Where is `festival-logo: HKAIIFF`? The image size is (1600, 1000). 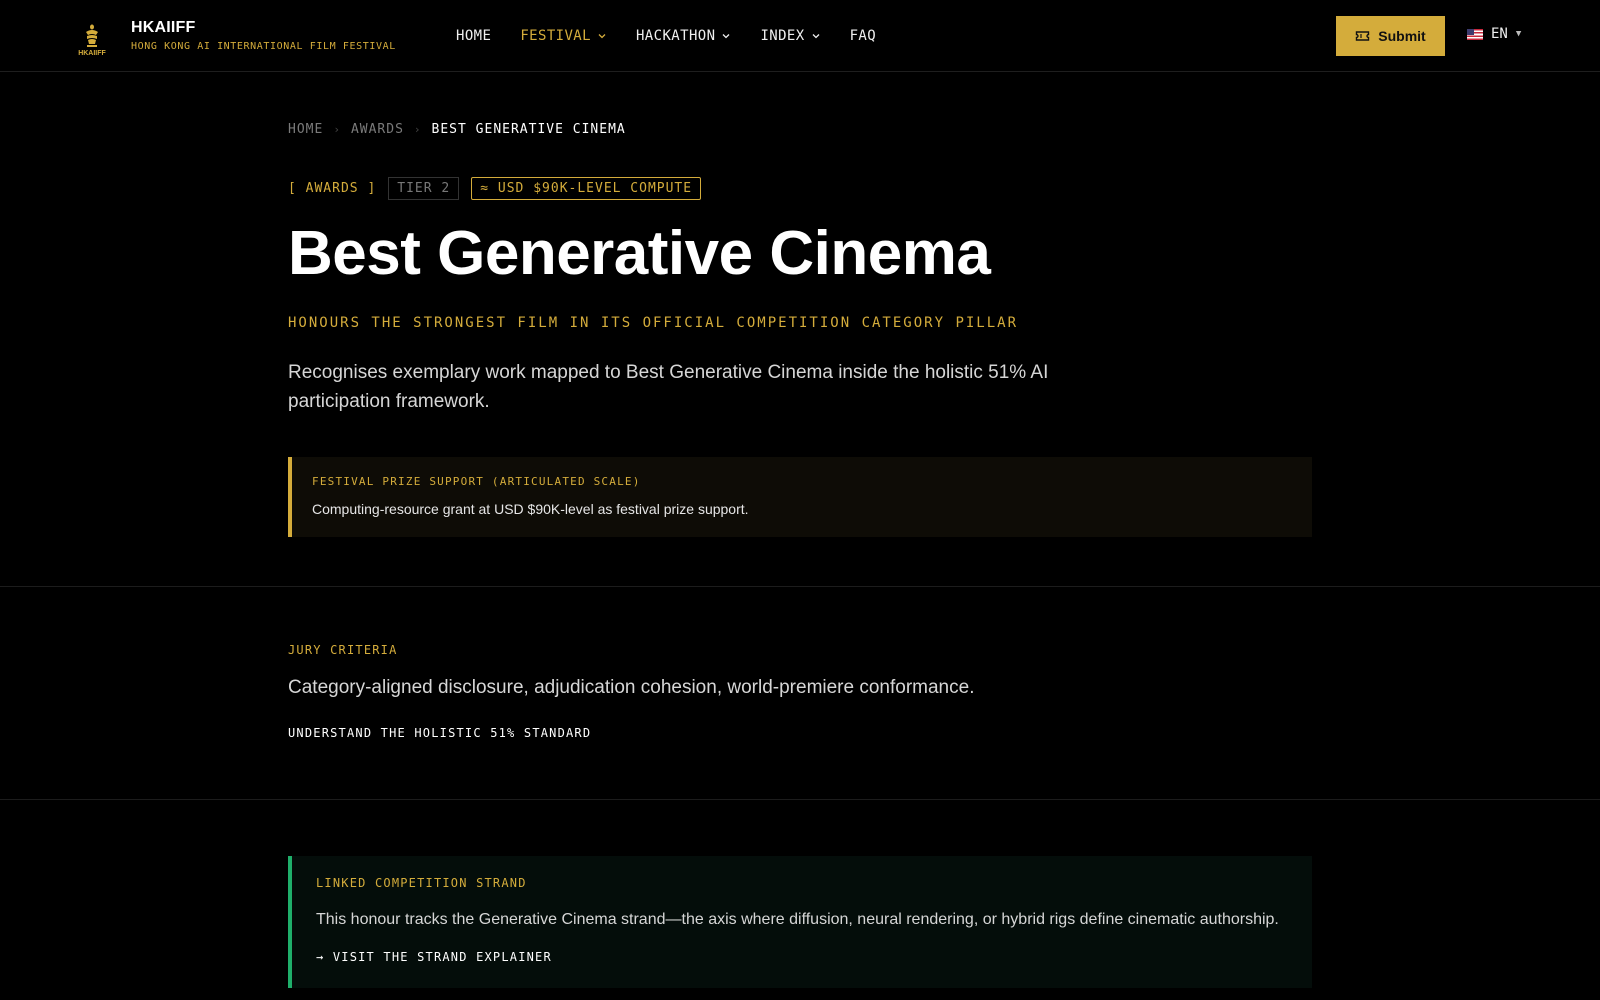
festival-logo: HKAIIFF is located at coordinates (92, 40).